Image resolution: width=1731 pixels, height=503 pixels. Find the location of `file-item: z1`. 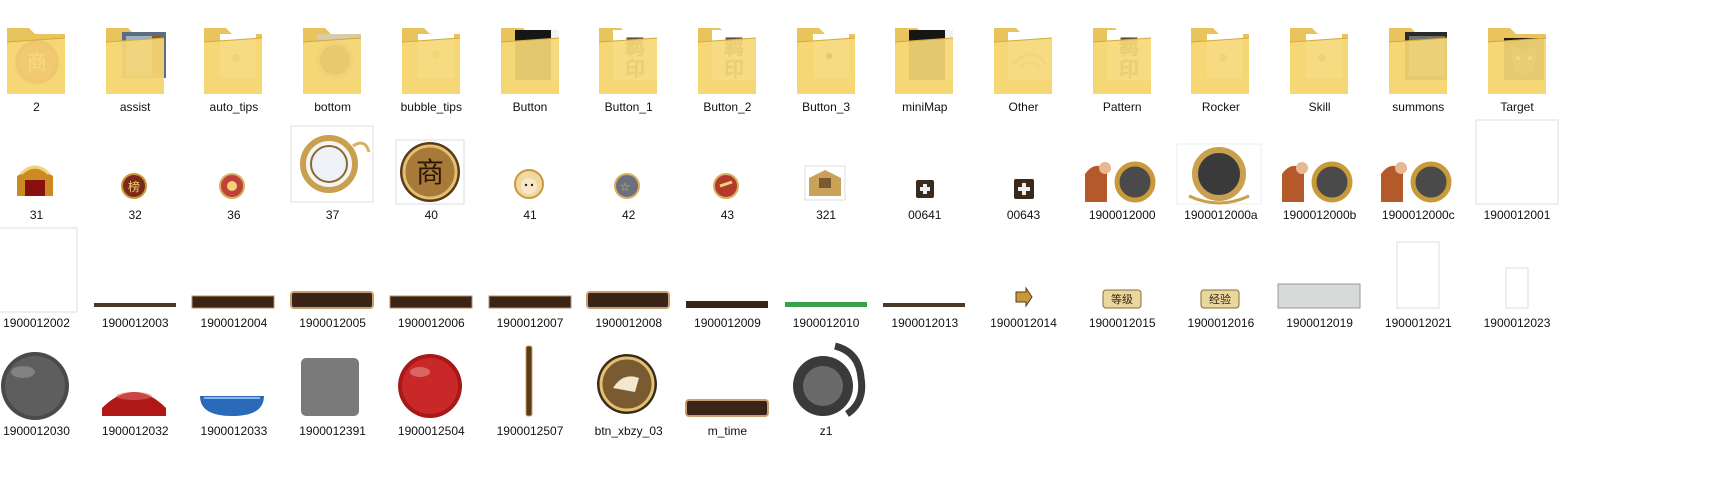

file-item: z1 is located at coordinates (826, 386).